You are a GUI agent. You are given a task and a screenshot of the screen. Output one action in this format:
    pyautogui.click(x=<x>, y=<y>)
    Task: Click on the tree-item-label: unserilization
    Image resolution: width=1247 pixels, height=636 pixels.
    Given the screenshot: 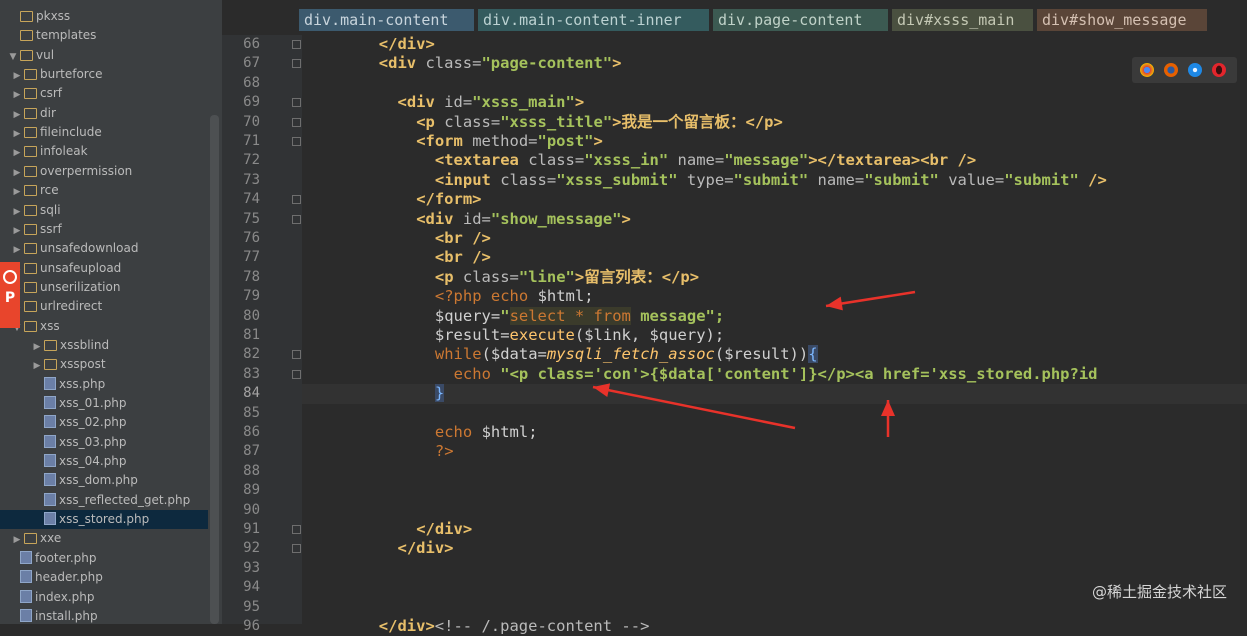 What is the action you would take?
    pyautogui.click(x=80, y=286)
    